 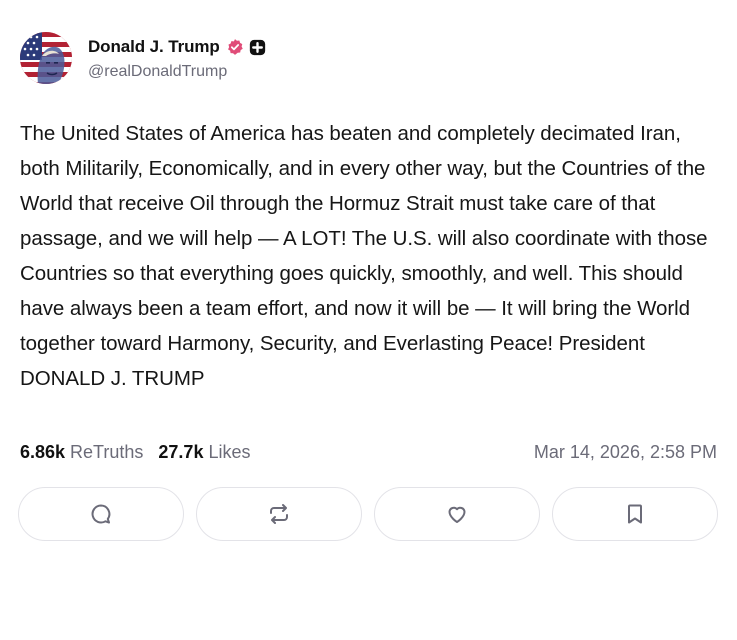 What do you see at coordinates (106, 452) in the screenshot?
I see `retruths-label: ReTruths` at bounding box center [106, 452].